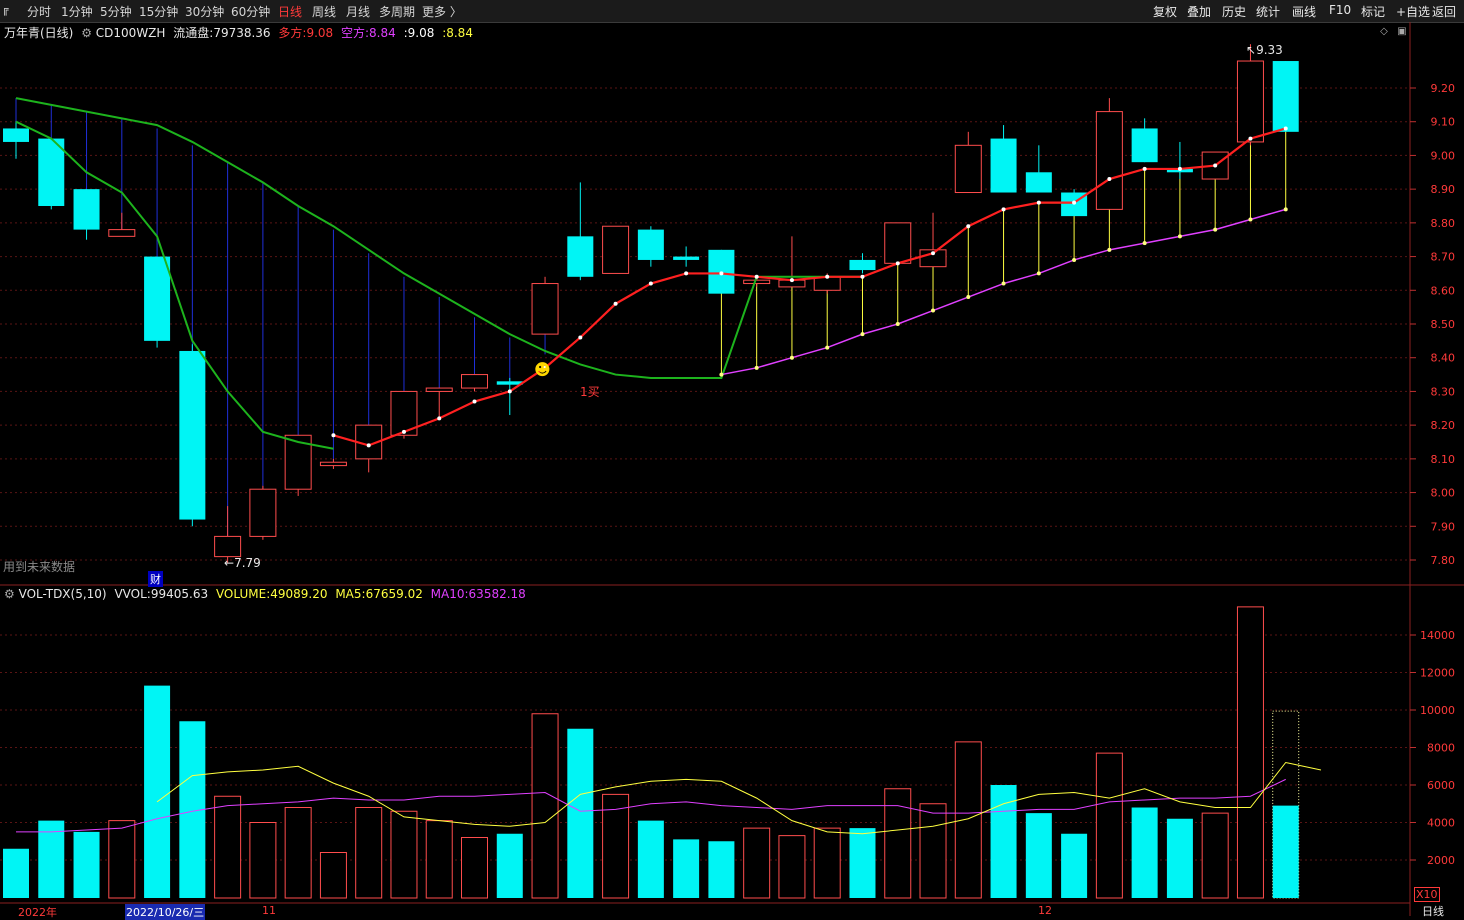 This screenshot has width=1464, height=920. I want to click on cursor-date: 2022/10/26/三, so click(165, 912).